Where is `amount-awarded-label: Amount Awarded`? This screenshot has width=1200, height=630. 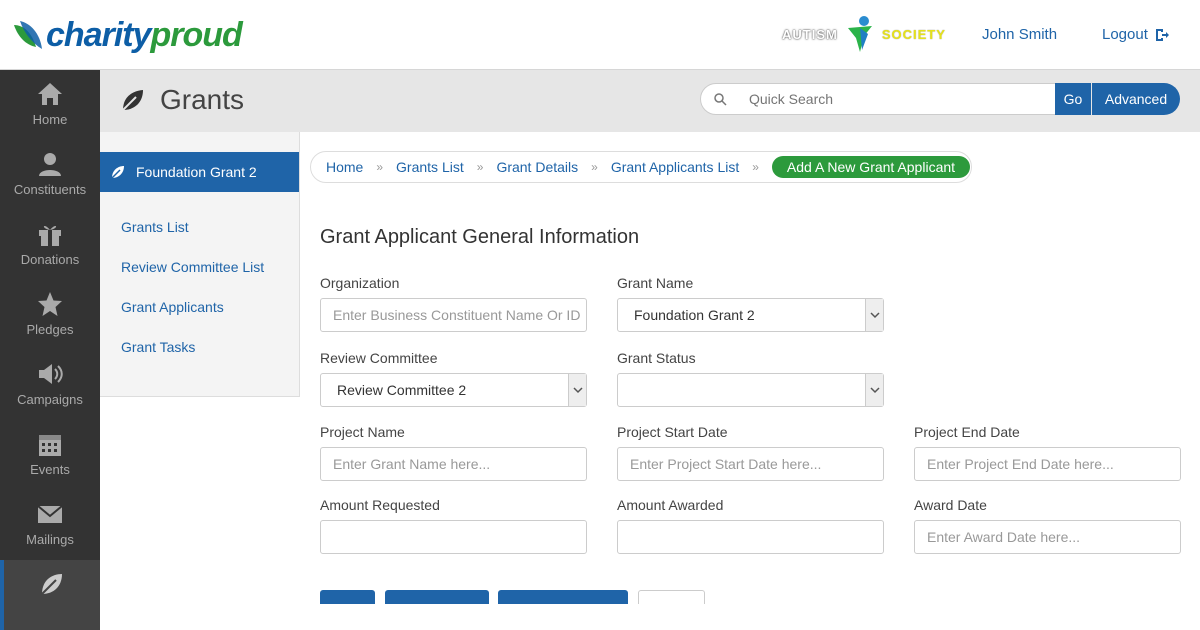 amount-awarded-label: Amount Awarded is located at coordinates (670, 505).